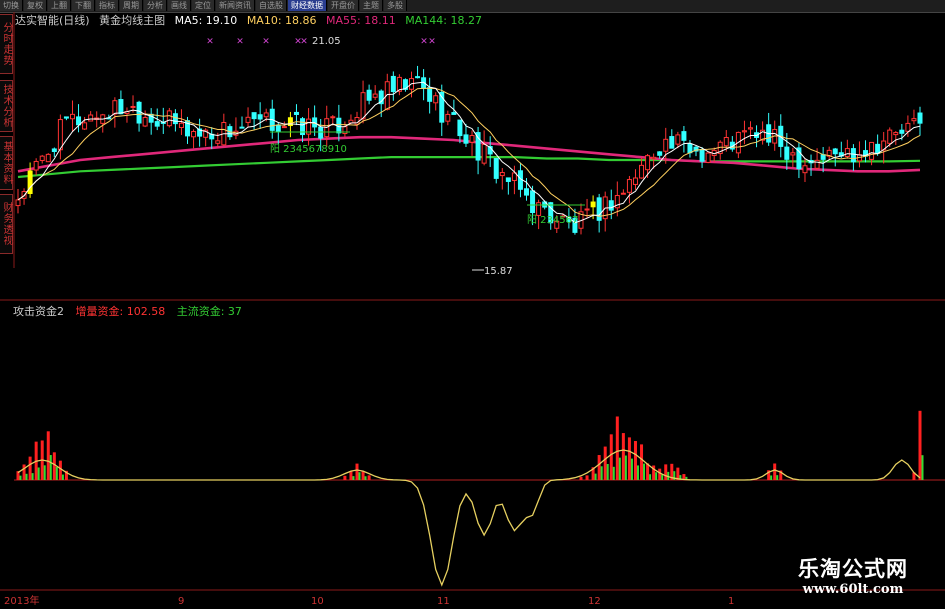 The height and width of the screenshot is (609, 945). I want to click on date-tick: 9, so click(181, 601).